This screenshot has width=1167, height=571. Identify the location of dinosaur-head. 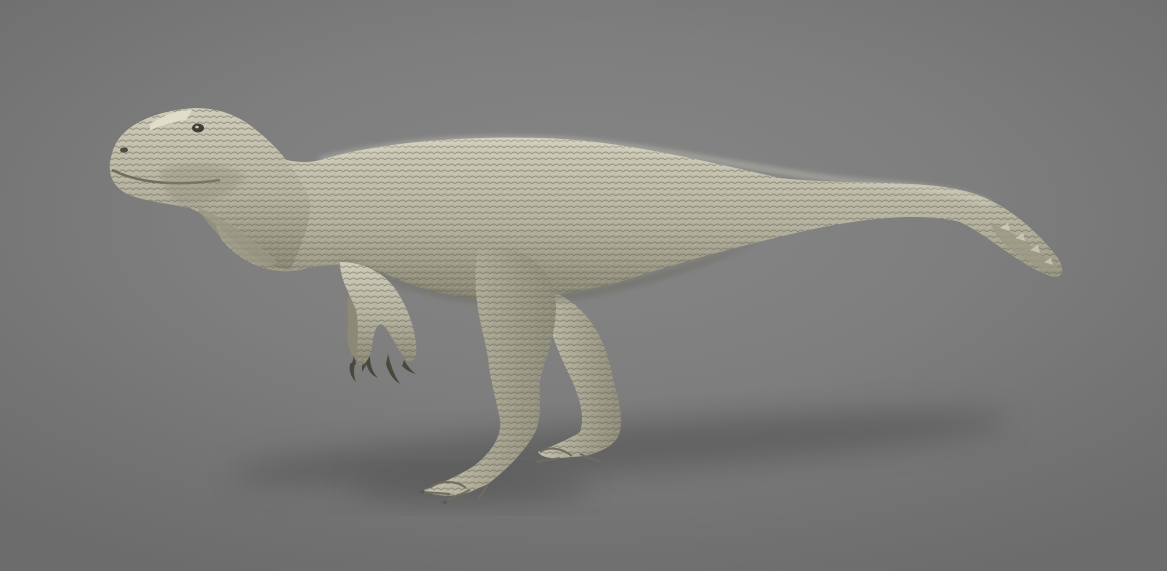
(210, 189).